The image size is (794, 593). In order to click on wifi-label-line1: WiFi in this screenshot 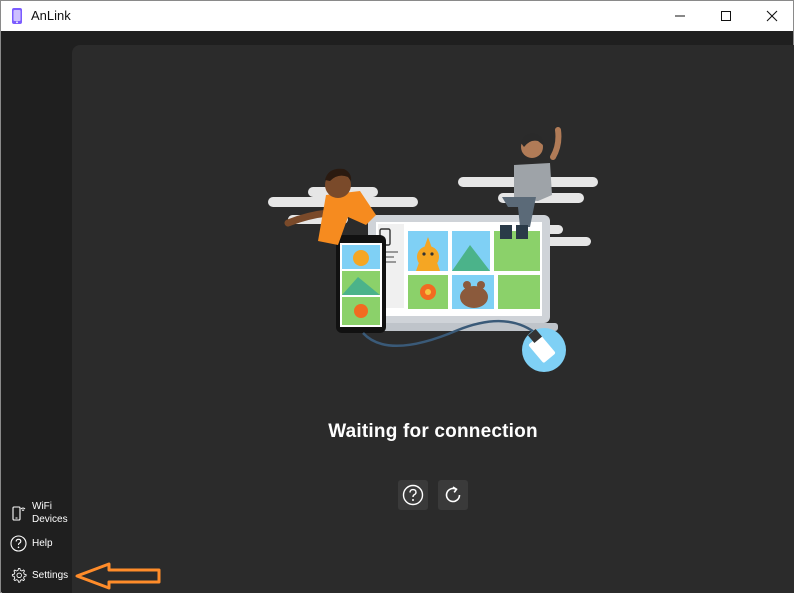, I will do `click(42, 506)`.